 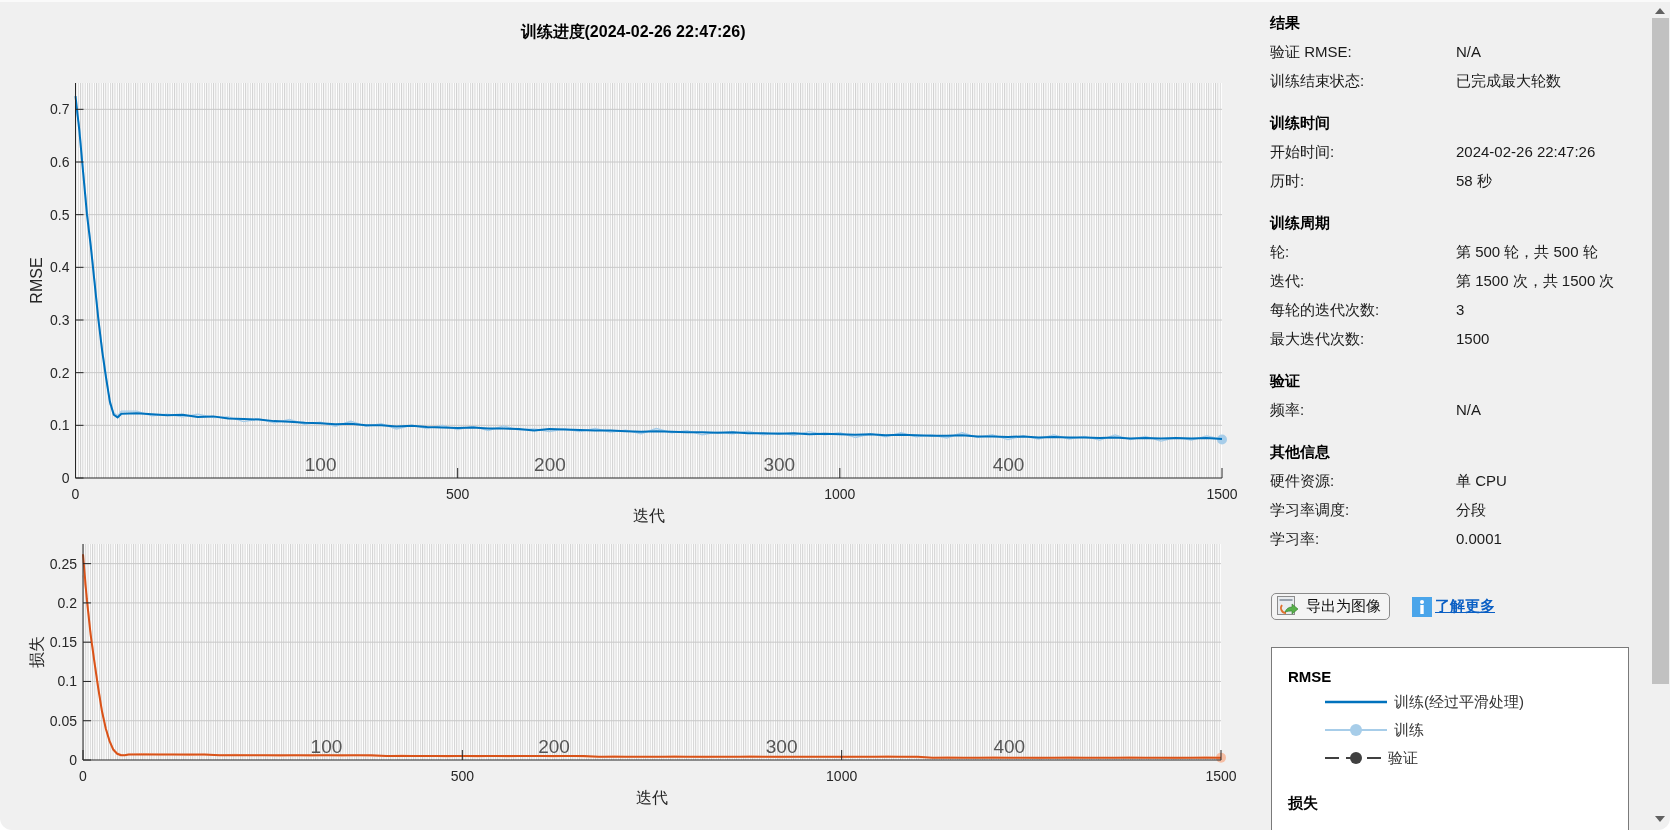 I want to click on field-label: 历时:, so click(x=1288, y=181).